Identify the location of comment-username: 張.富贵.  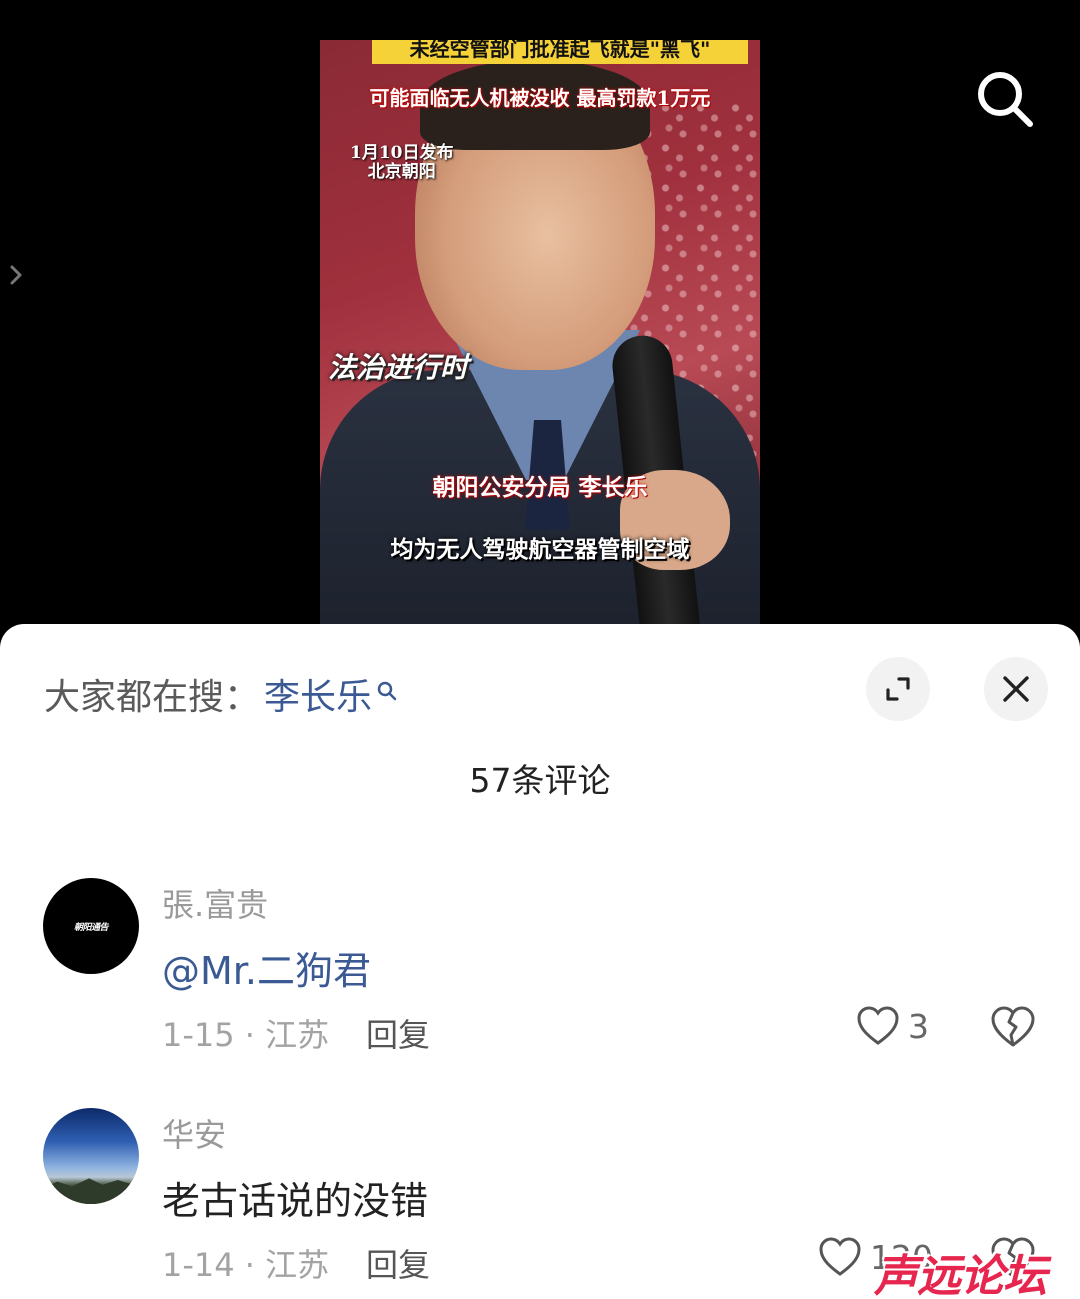
(215, 903).